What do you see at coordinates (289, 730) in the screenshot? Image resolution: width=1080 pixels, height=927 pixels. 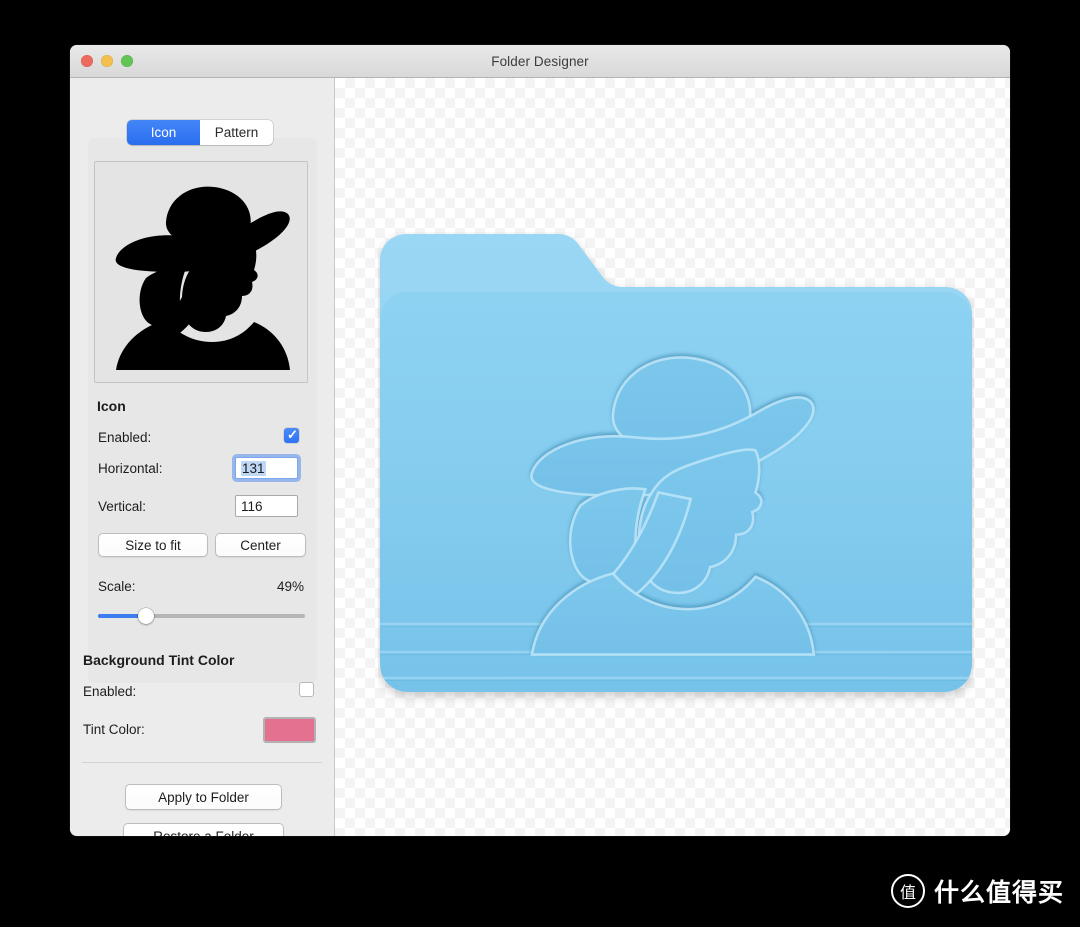 I see `tint-color-swatch` at bounding box center [289, 730].